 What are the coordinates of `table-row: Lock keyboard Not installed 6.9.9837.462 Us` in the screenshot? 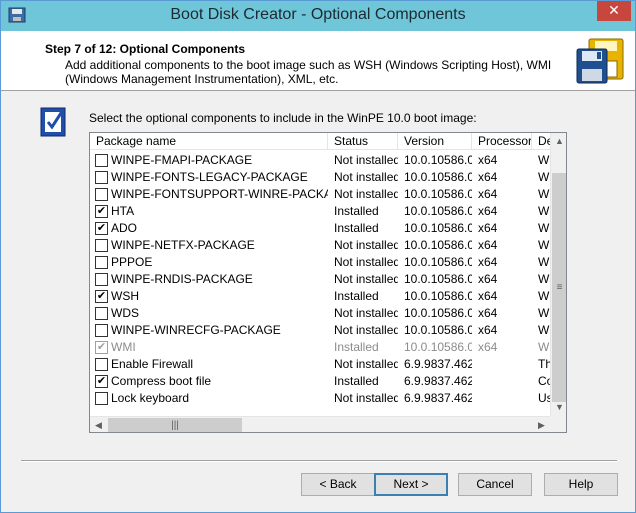 It's located at (320, 398).